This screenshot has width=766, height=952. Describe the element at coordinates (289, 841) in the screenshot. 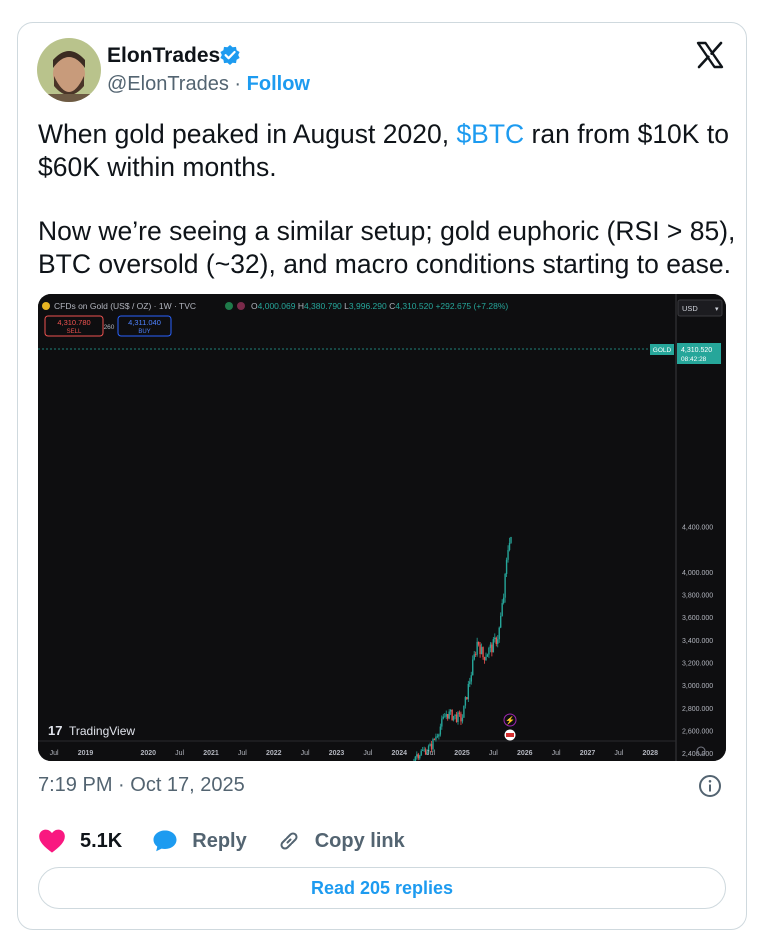

I see `link-icon` at that location.